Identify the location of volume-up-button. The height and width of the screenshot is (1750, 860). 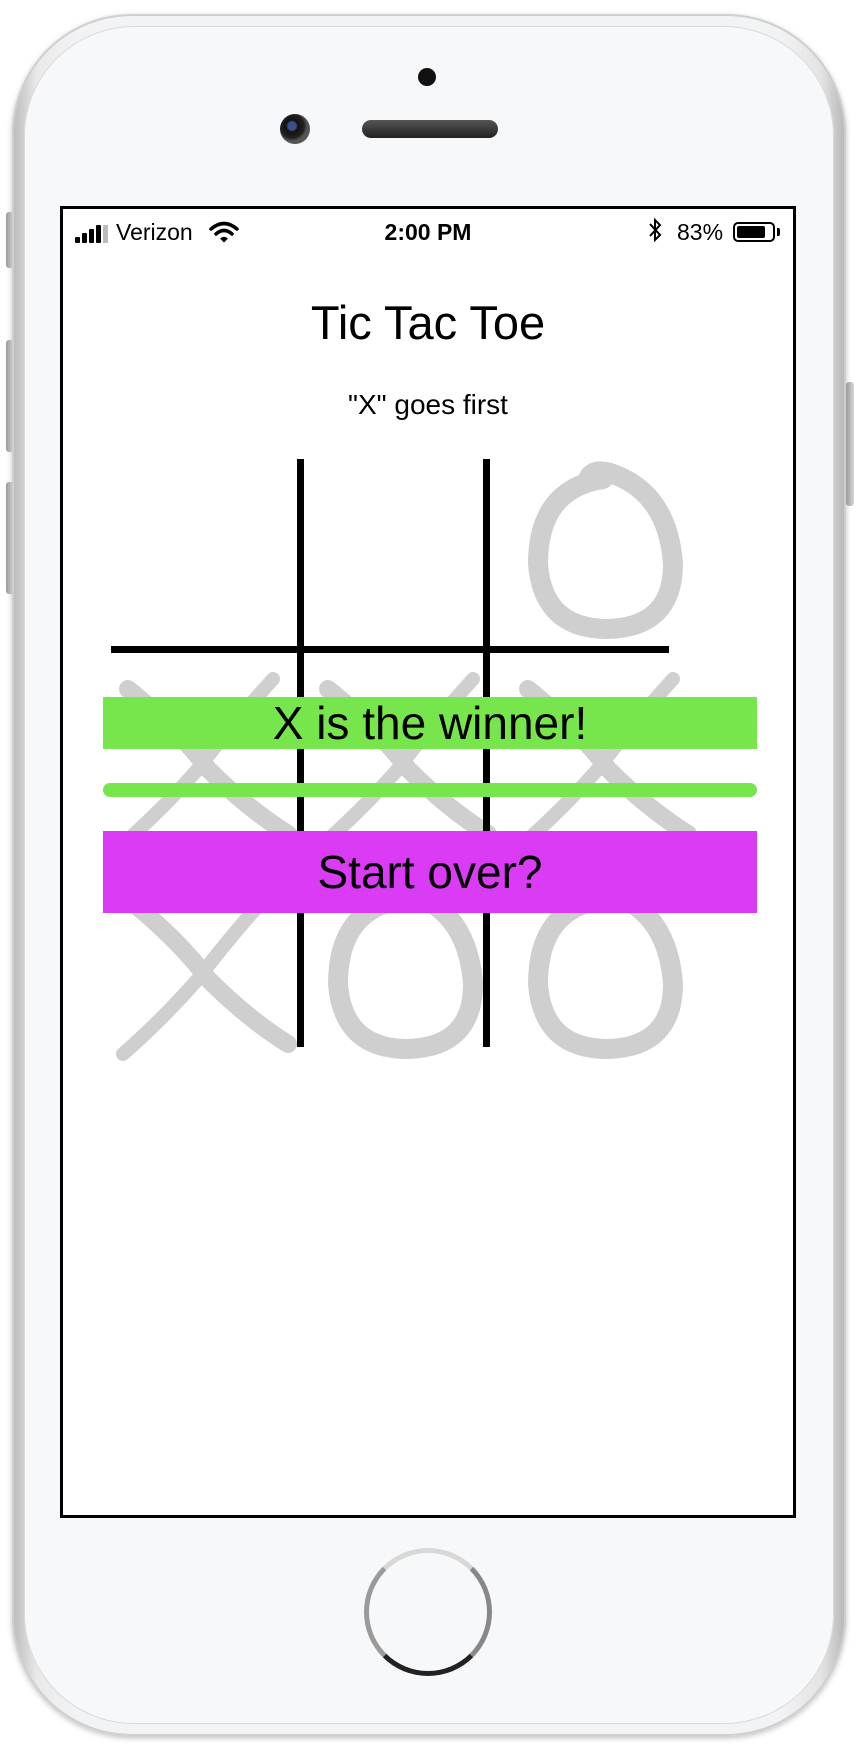
(10, 396).